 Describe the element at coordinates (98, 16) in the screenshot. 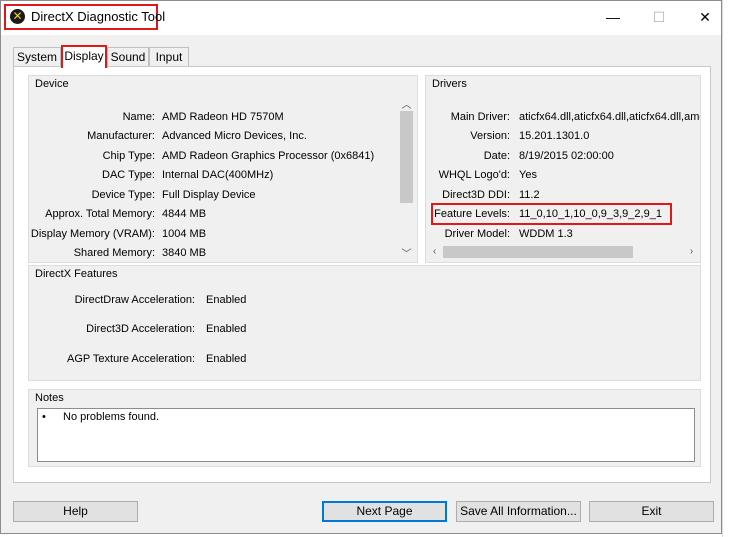

I see `window-title: DirectX Diagnostic Tool` at that location.